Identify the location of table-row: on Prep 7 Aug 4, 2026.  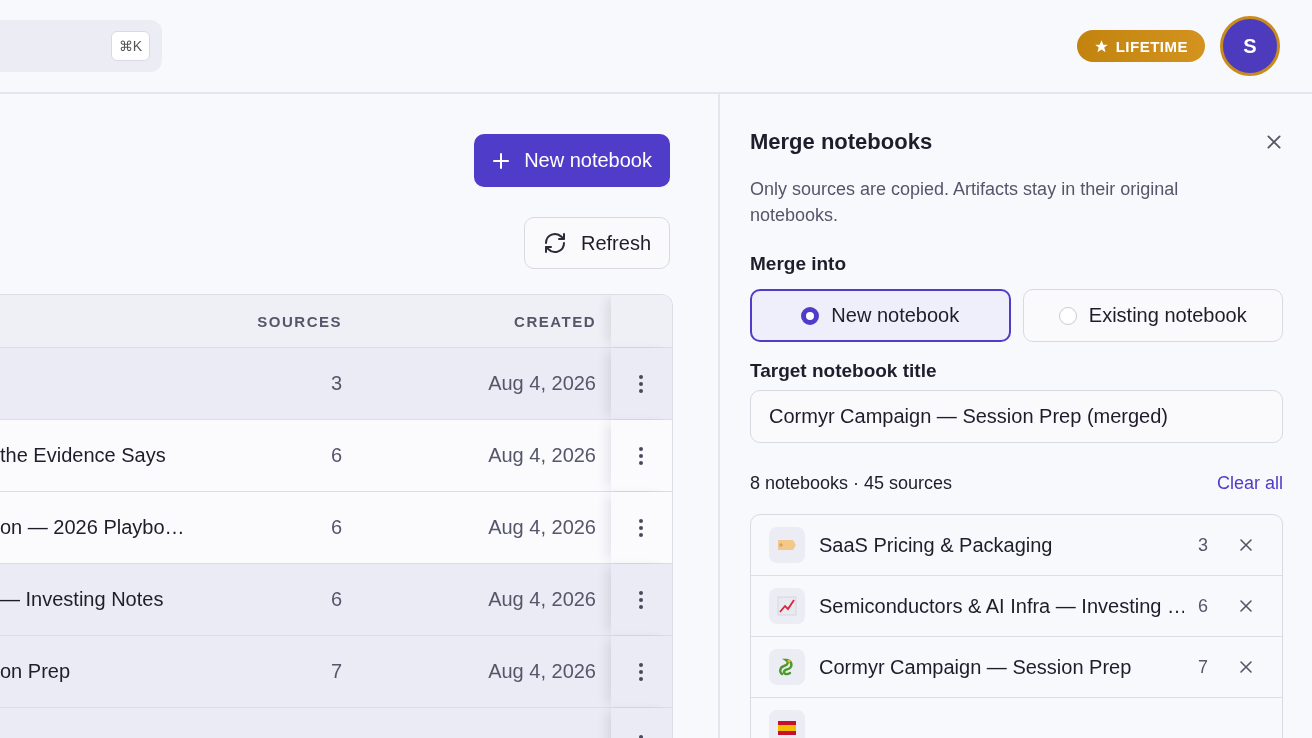
(336, 671).